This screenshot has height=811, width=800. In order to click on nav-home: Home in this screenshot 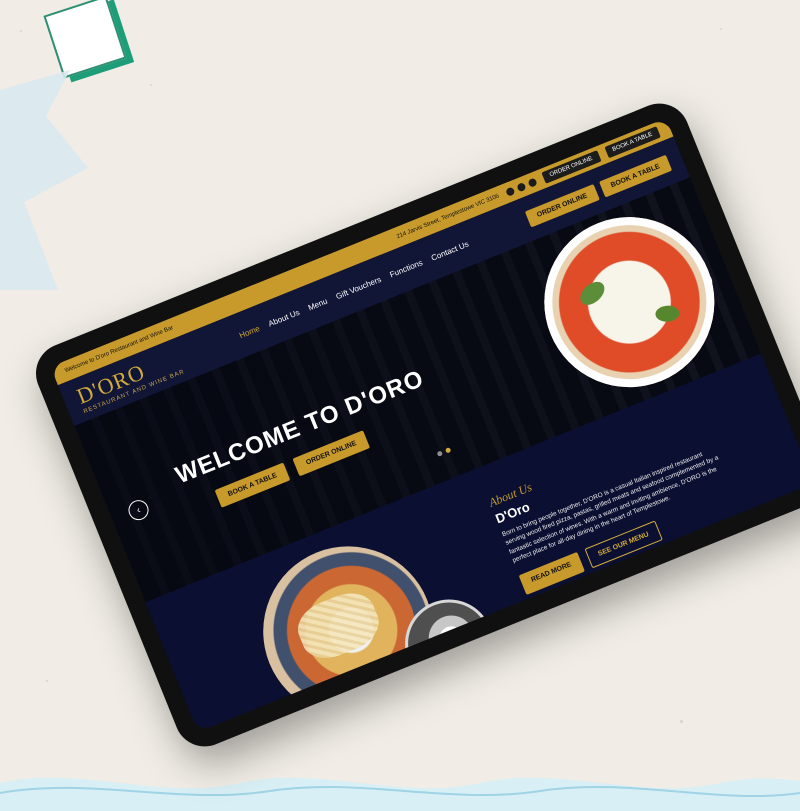, I will do `click(249, 331)`.